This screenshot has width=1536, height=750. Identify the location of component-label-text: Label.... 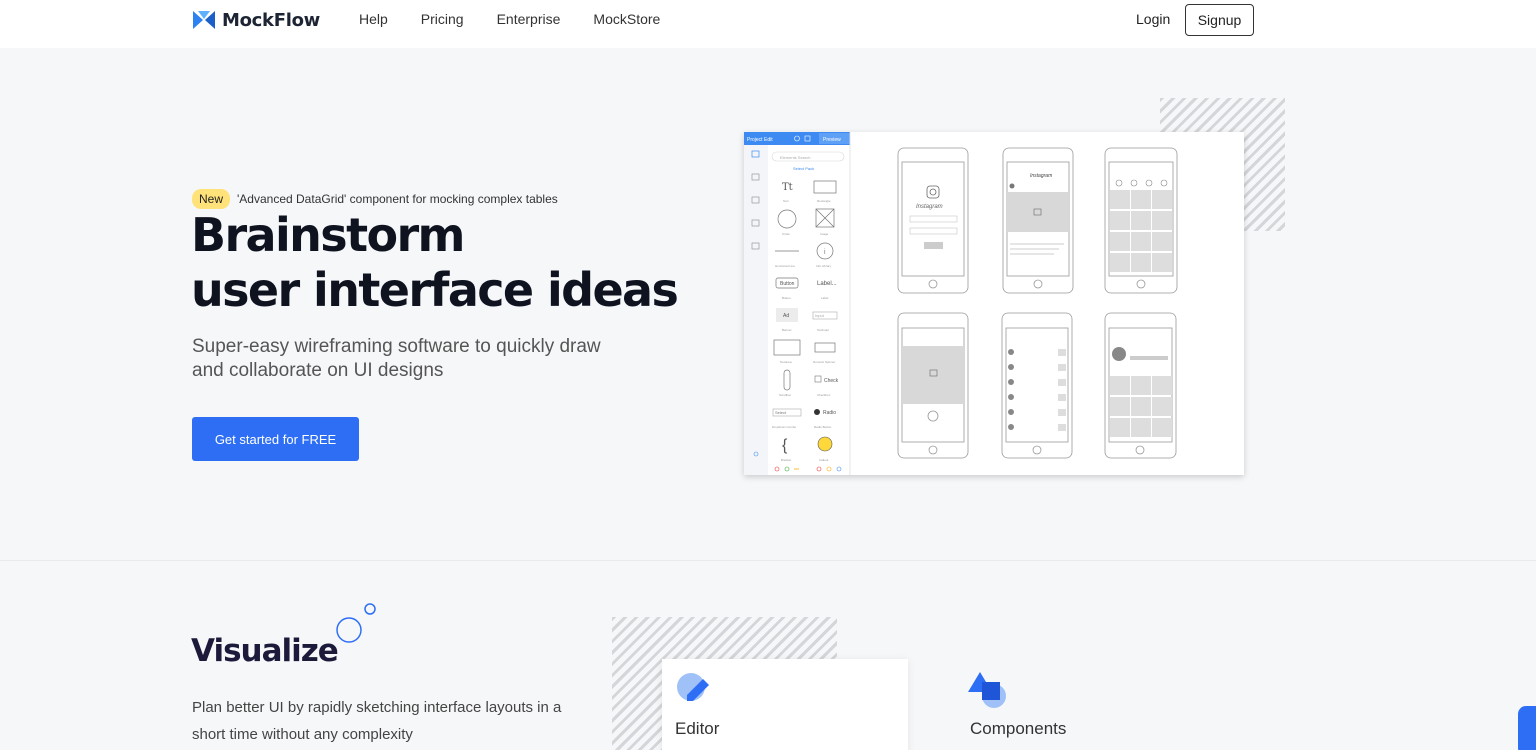
(827, 284).